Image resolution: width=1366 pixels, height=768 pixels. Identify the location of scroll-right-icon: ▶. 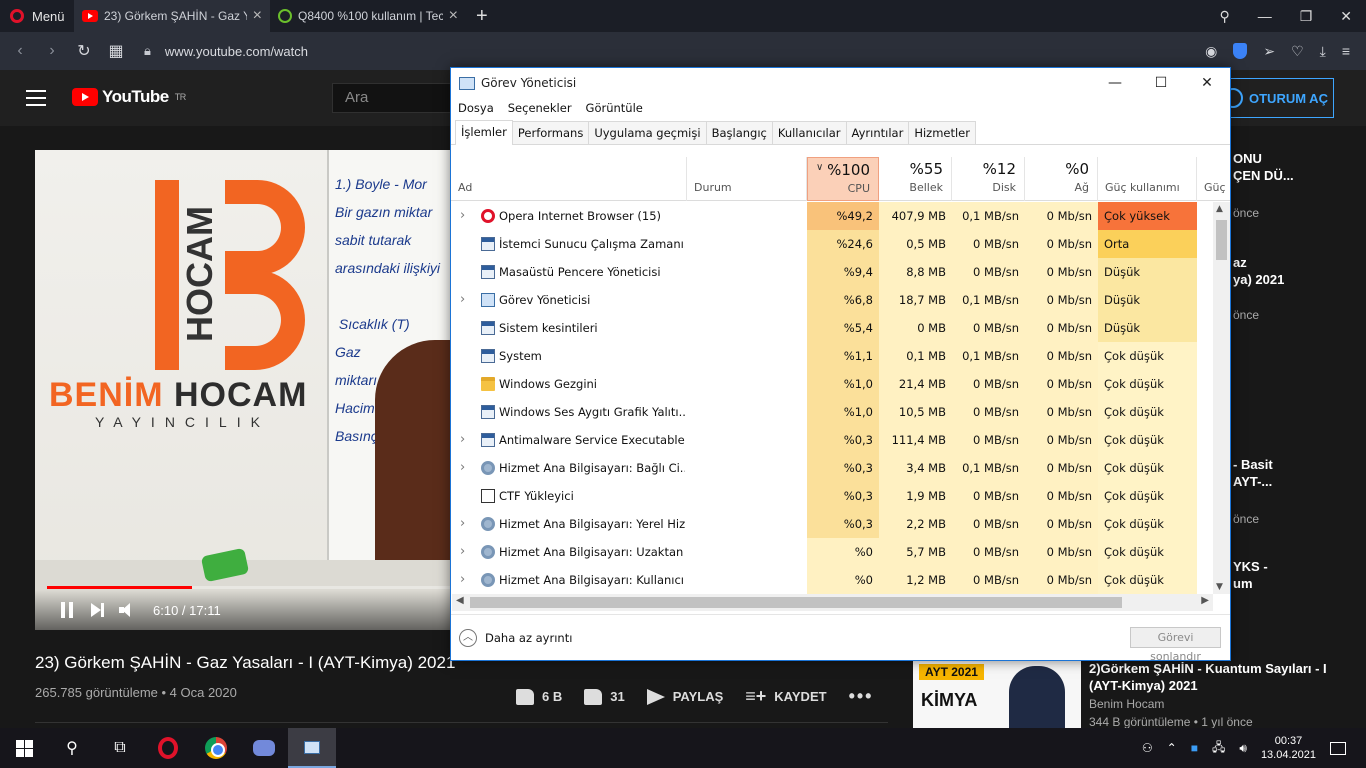
(1205, 600).